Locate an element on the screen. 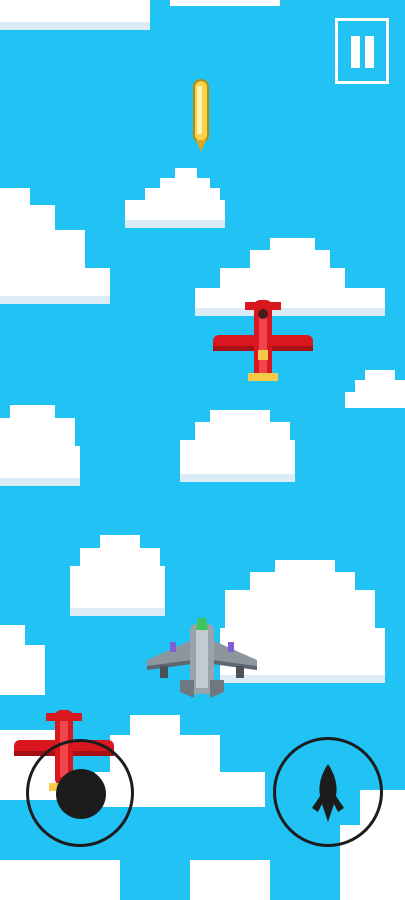 Image resolution: width=405 pixels, height=900 pixels. bullet is located at coordinates (201, 115).